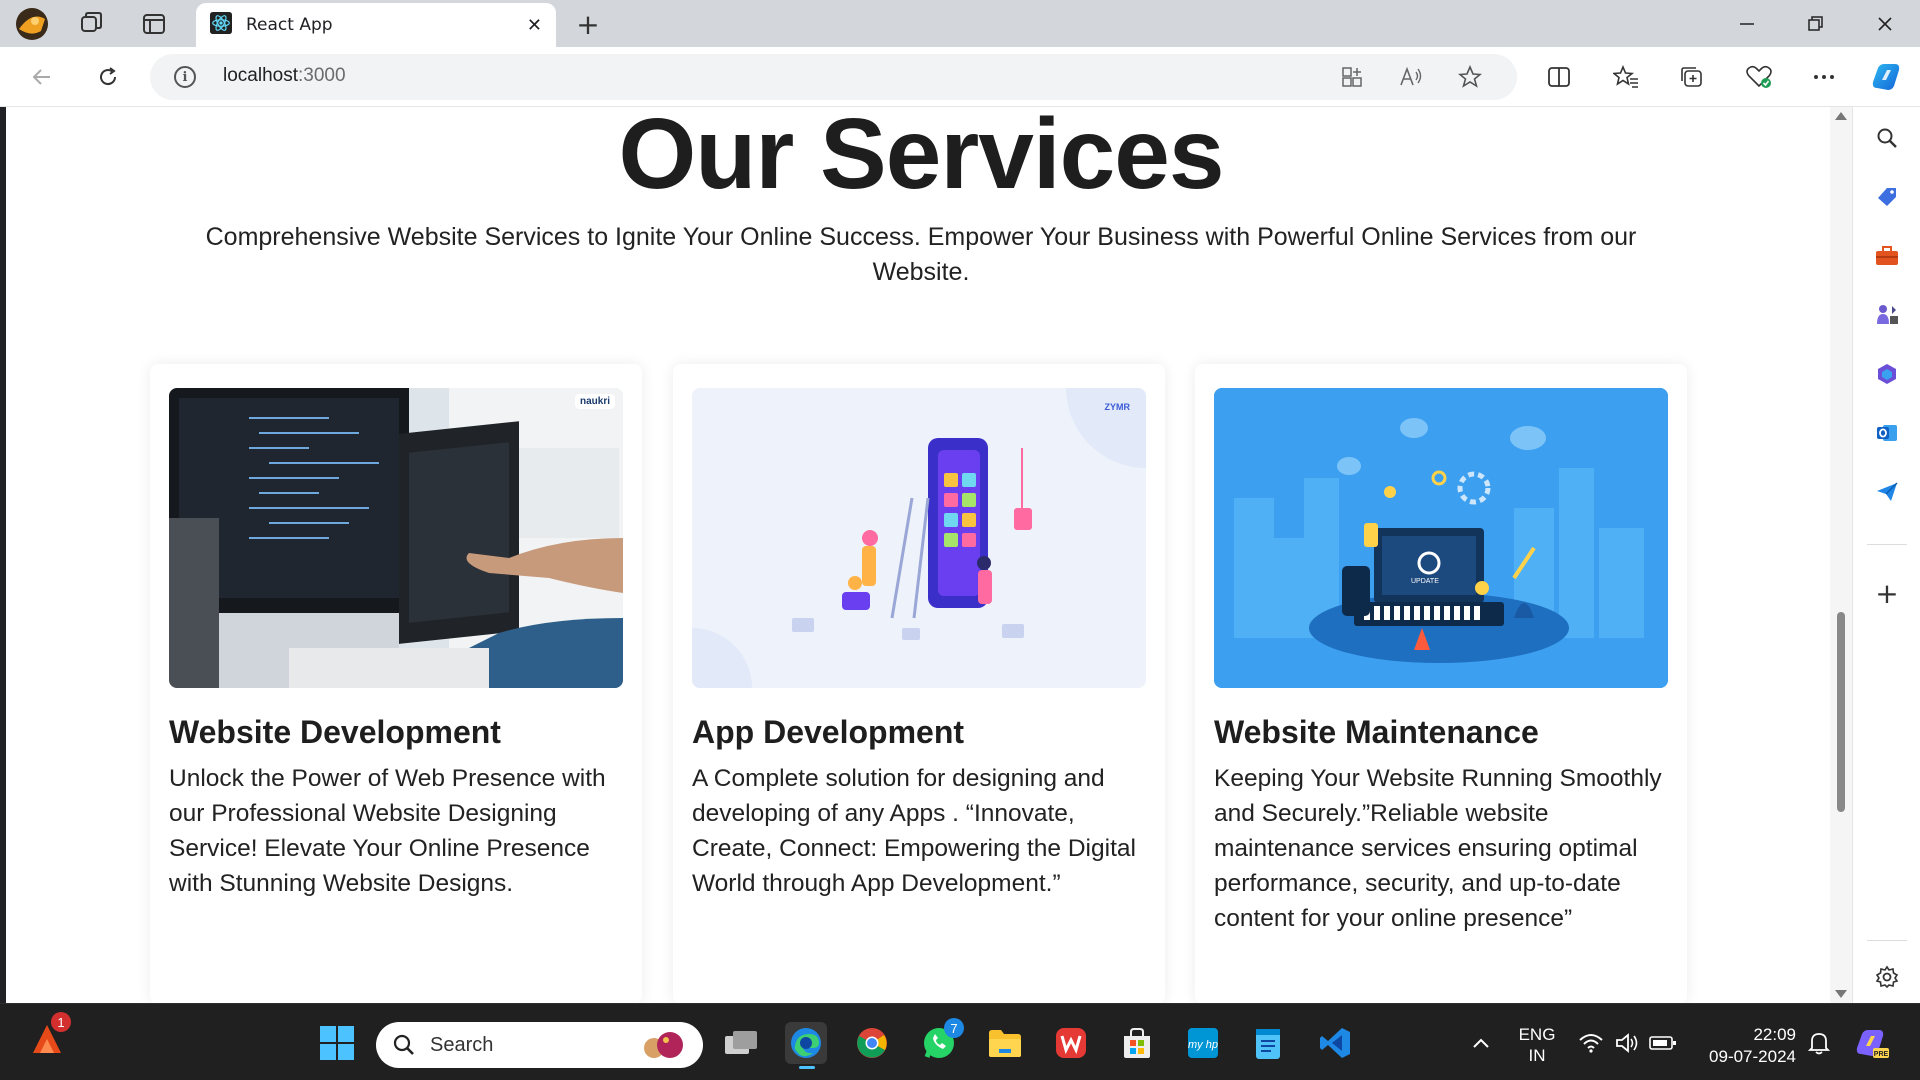 The width and height of the screenshot is (1920, 1080). What do you see at coordinates (1537, 1055) in the screenshot?
I see `language-line2: IN` at bounding box center [1537, 1055].